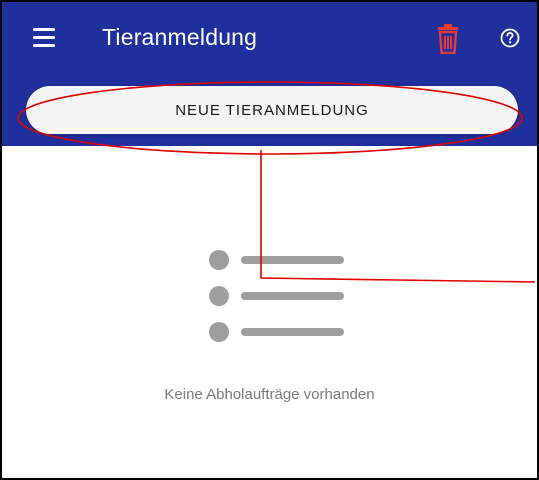  I want to click on hamburger-menu-icon, so click(44, 38).